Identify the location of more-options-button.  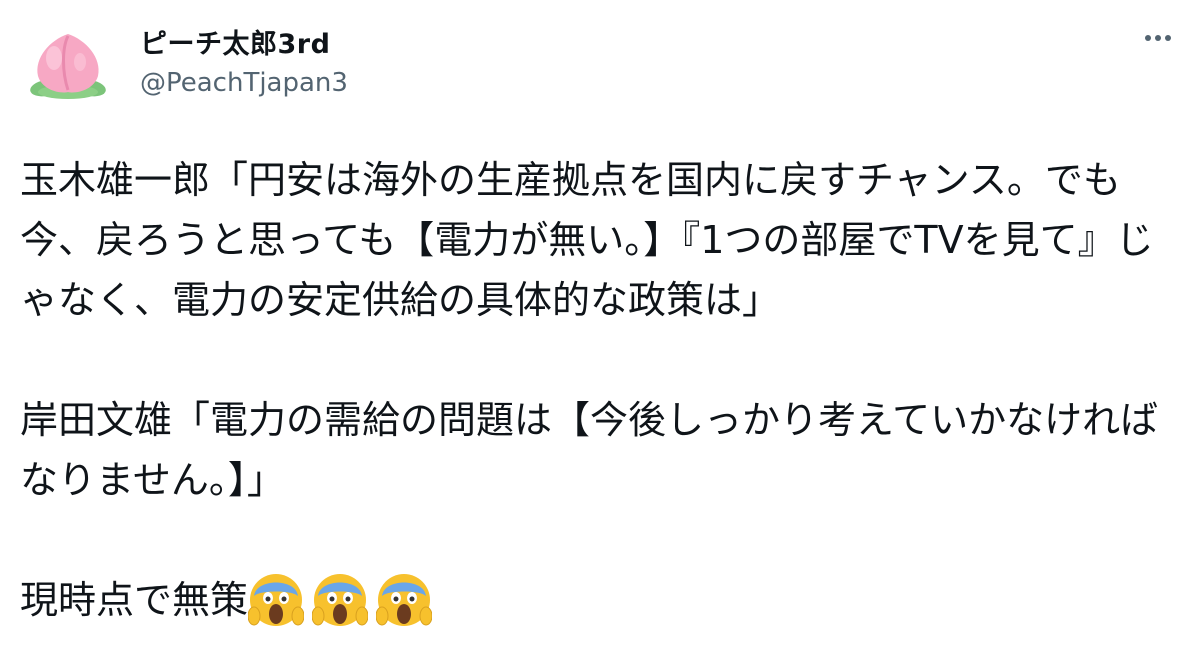
(1158, 38).